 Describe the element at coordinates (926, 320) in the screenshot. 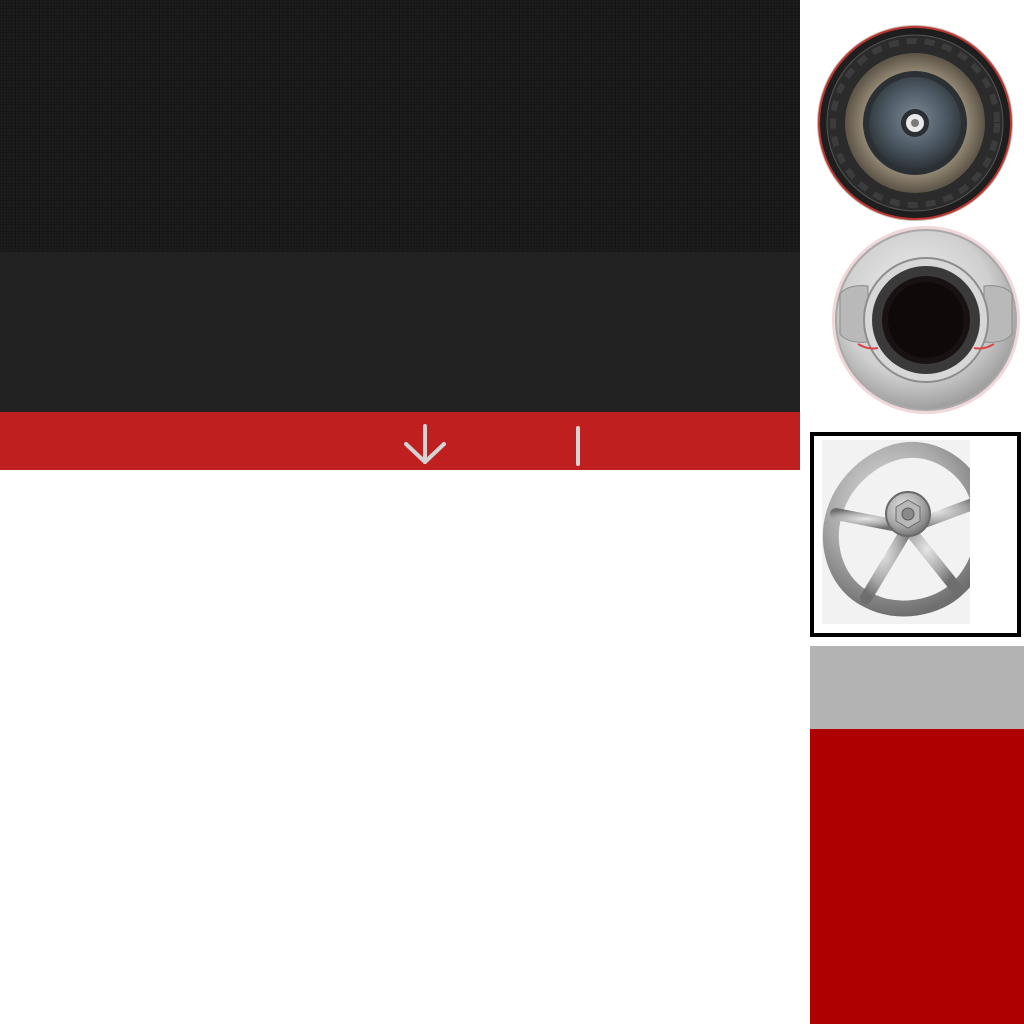

I see `storz-coupling-icon` at that location.